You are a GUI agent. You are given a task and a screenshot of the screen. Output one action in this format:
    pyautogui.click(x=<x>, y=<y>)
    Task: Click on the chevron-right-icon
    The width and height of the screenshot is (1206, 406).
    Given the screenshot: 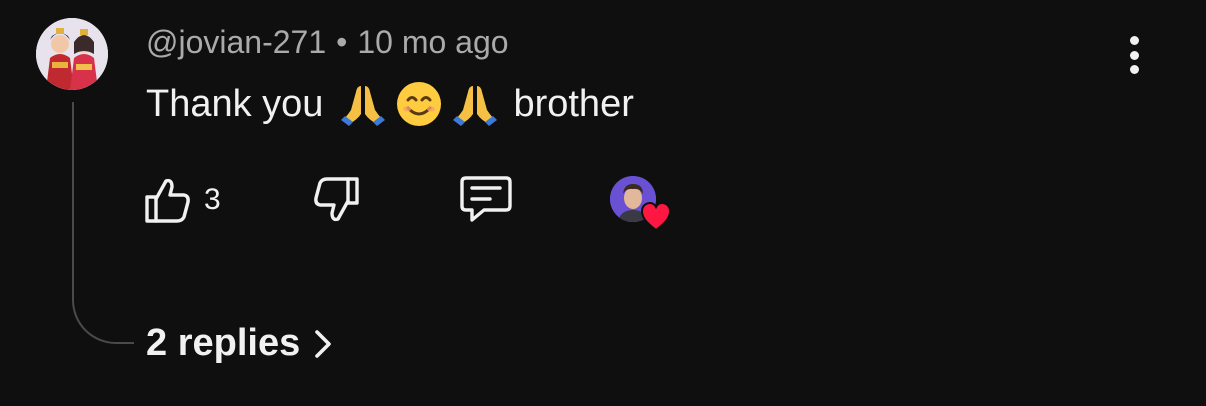 What is the action you would take?
    pyautogui.click(x=323, y=343)
    